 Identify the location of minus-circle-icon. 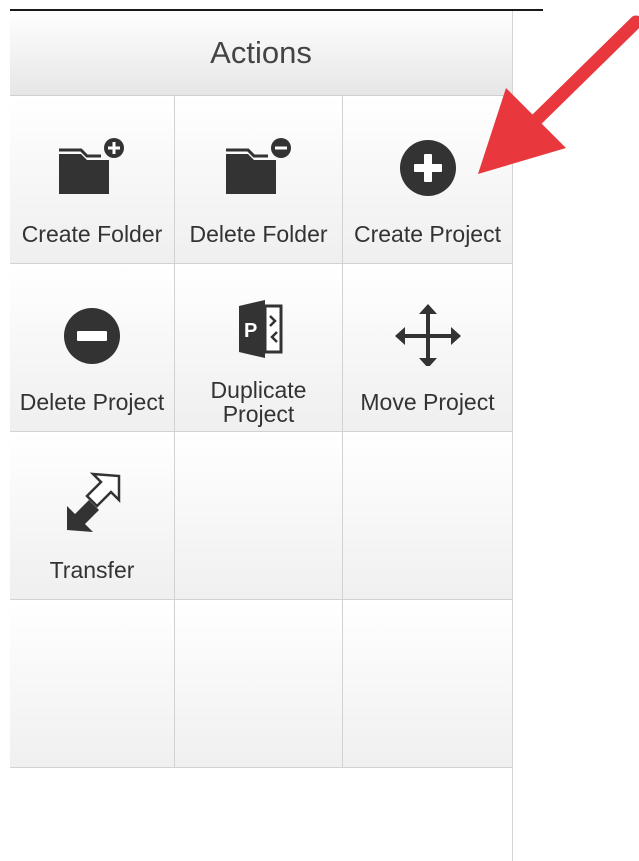
(92, 335).